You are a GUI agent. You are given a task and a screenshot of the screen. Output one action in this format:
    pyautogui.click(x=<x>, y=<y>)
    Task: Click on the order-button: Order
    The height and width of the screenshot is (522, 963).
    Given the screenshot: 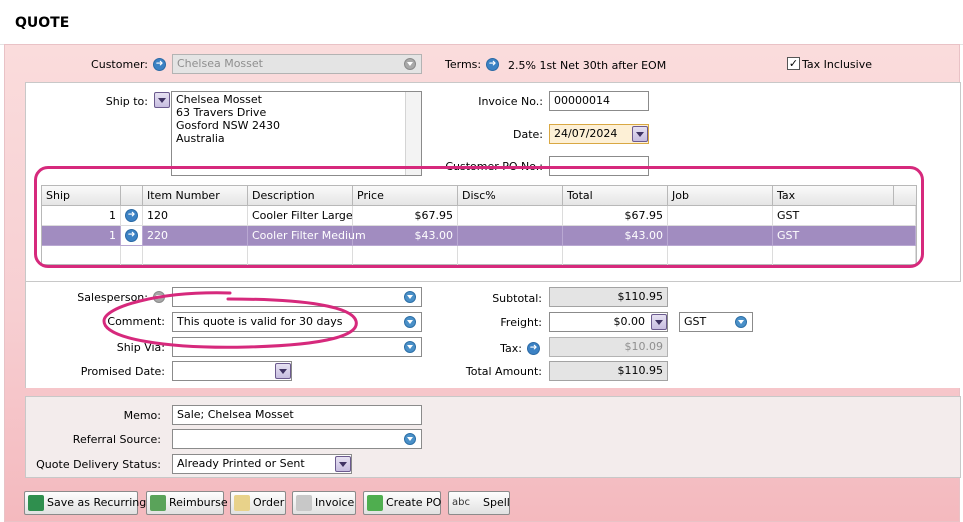 What is the action you would take?
    pyautogui.click(x=258, y=503)
    